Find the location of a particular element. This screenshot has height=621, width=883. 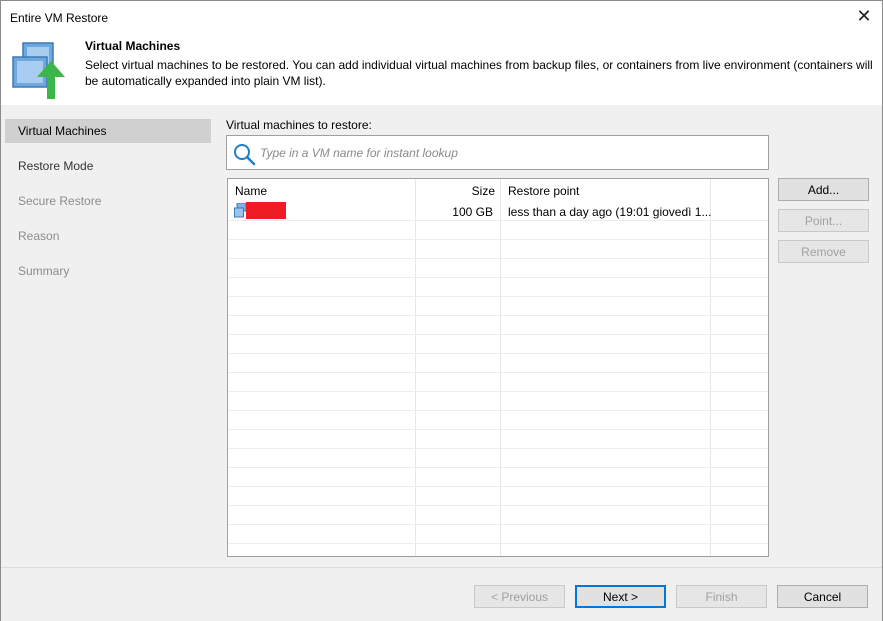

vm-search-box is located at coordinates (497, 152).